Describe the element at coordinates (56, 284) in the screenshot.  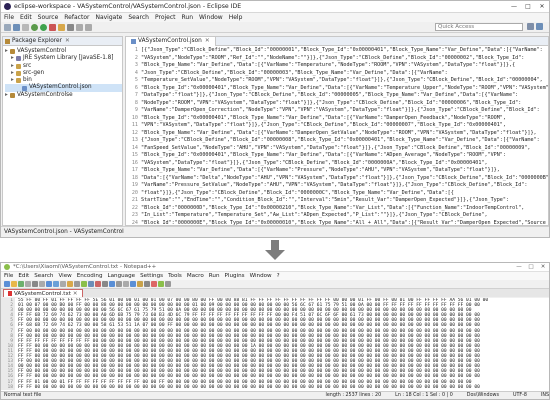
I see `cut-icon` at that location.